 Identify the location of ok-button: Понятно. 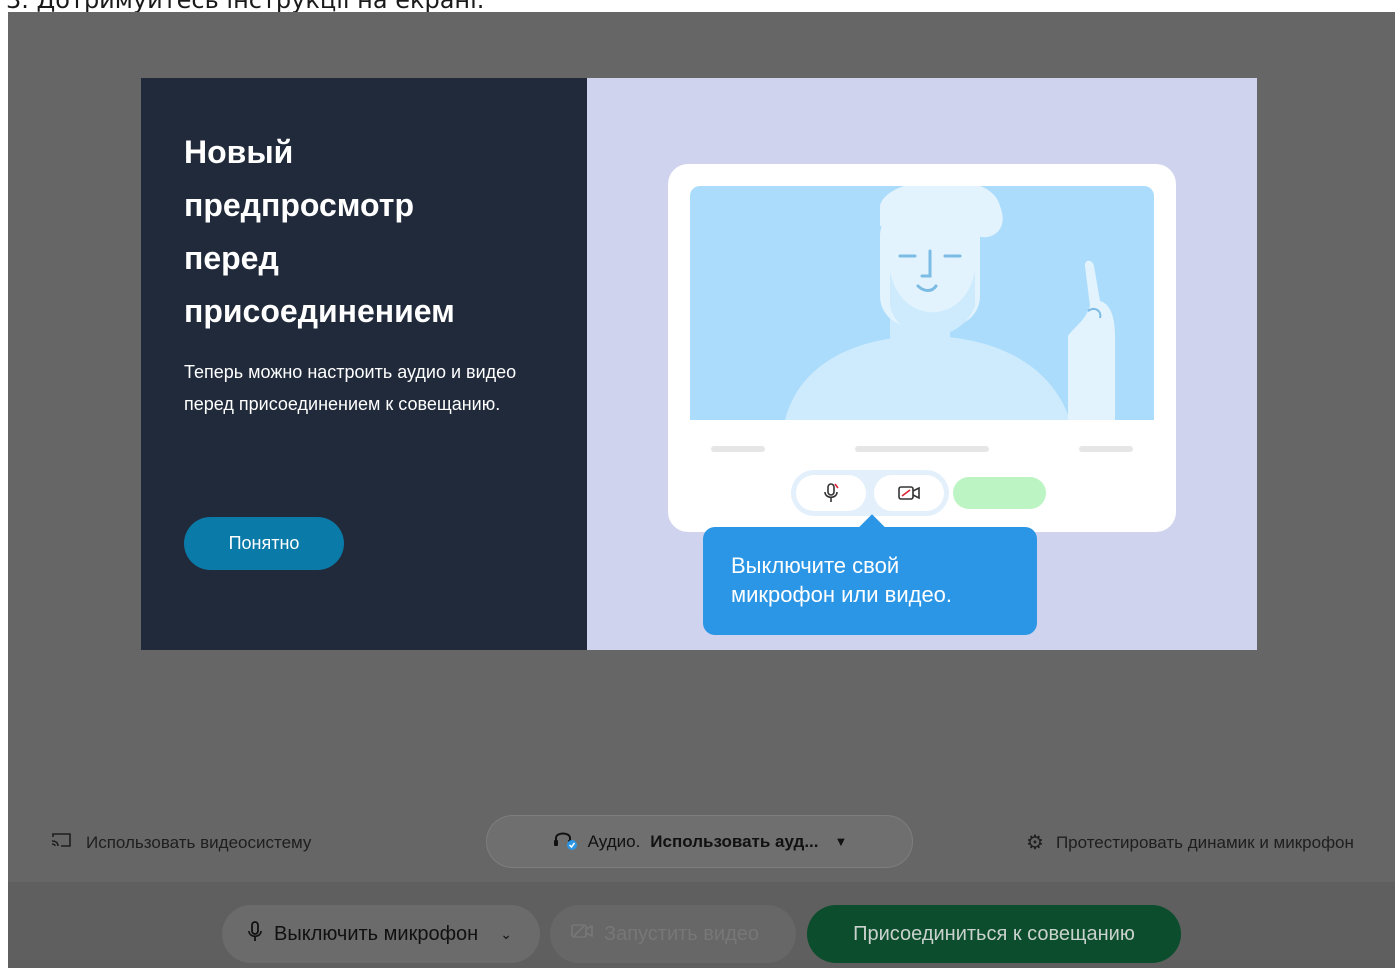
(264, 543).